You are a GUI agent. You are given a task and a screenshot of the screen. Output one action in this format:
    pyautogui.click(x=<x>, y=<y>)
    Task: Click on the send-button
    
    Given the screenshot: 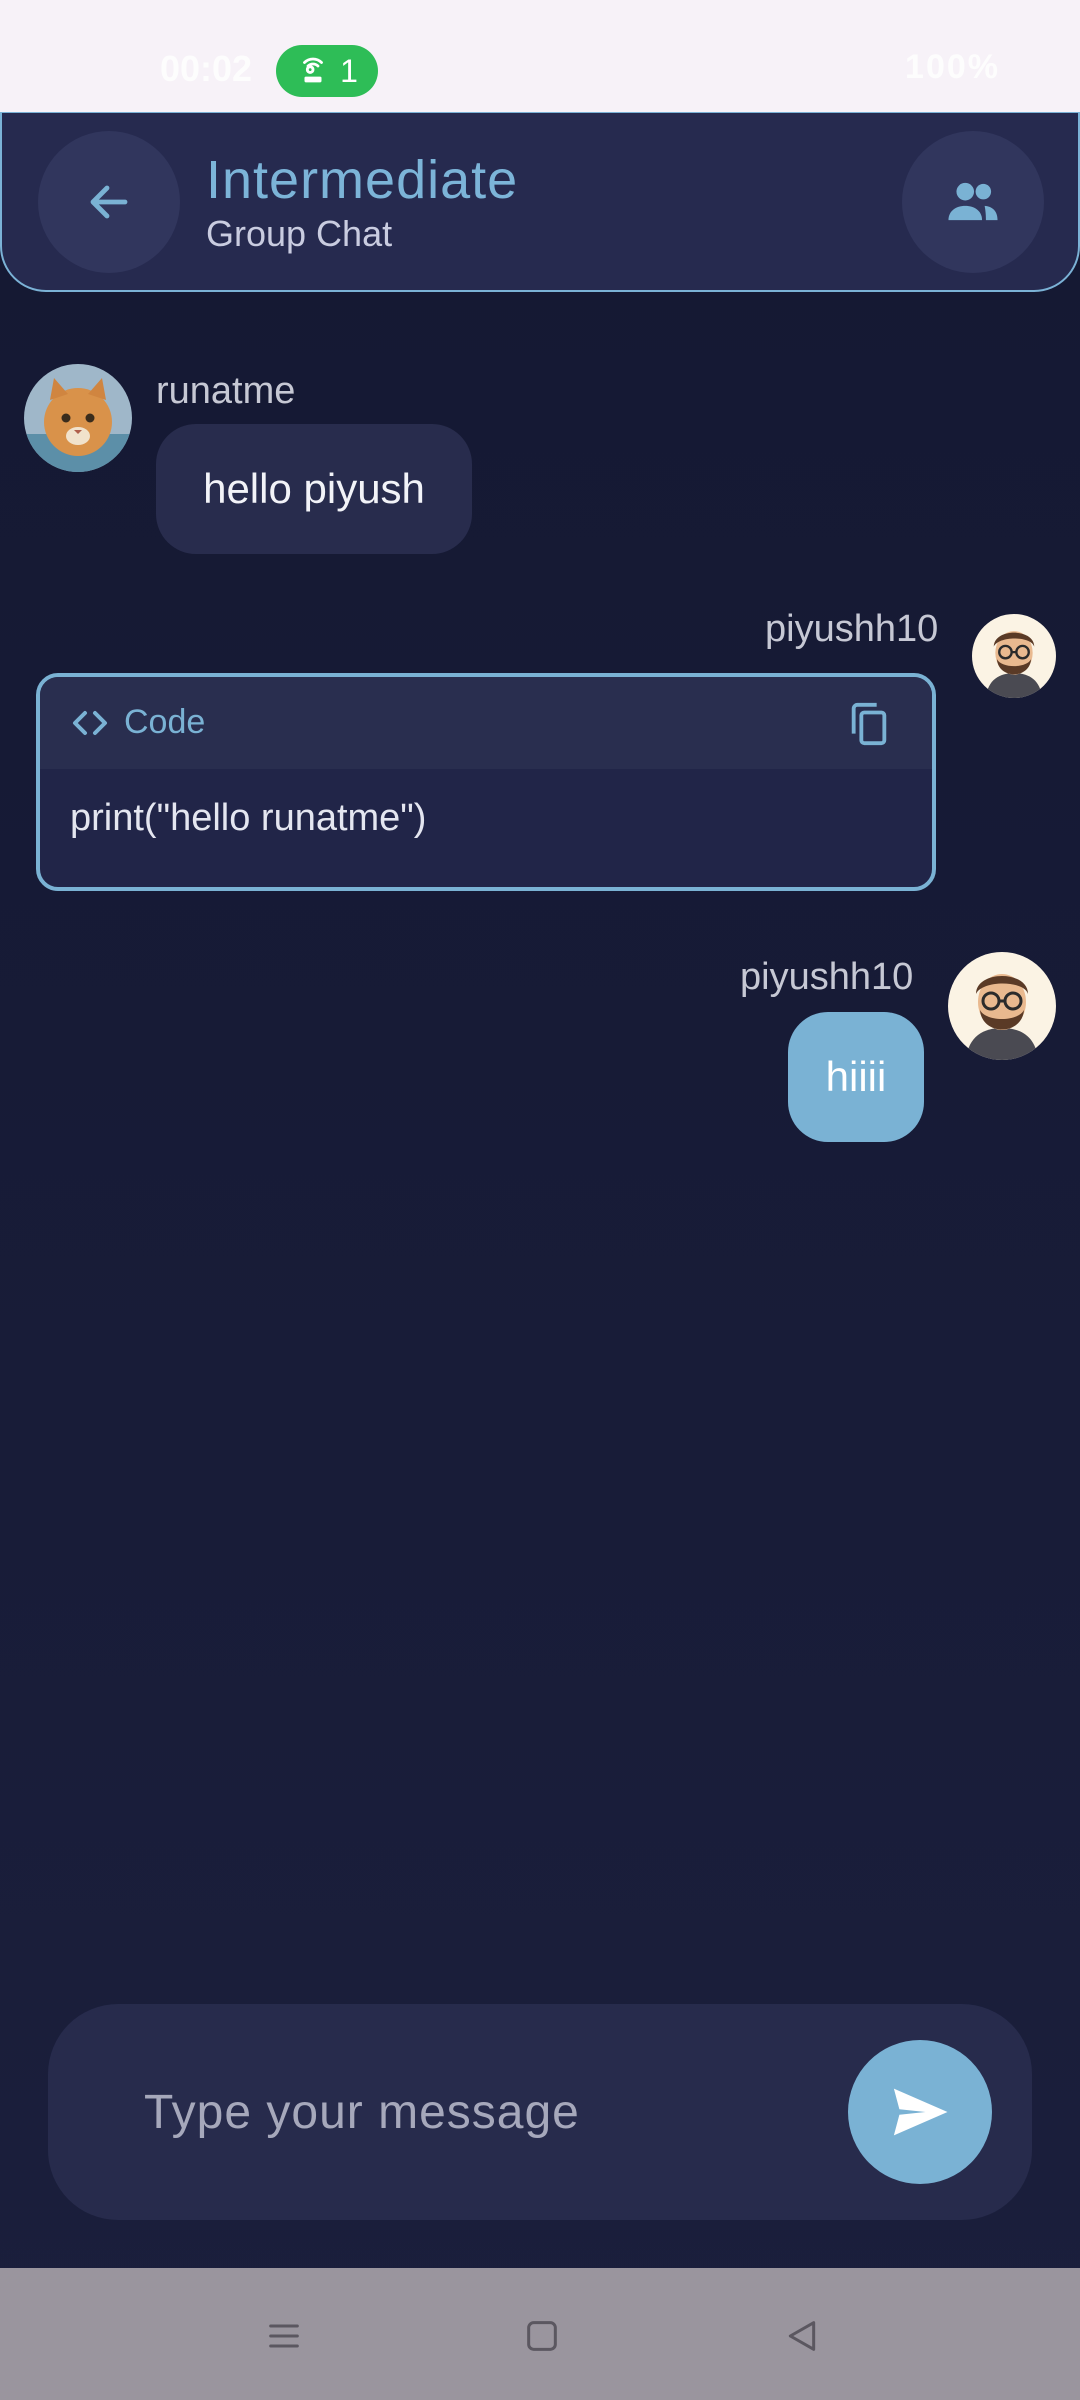 What is the action you would take?
    pyautogui.click(x=920, y=2112)
    